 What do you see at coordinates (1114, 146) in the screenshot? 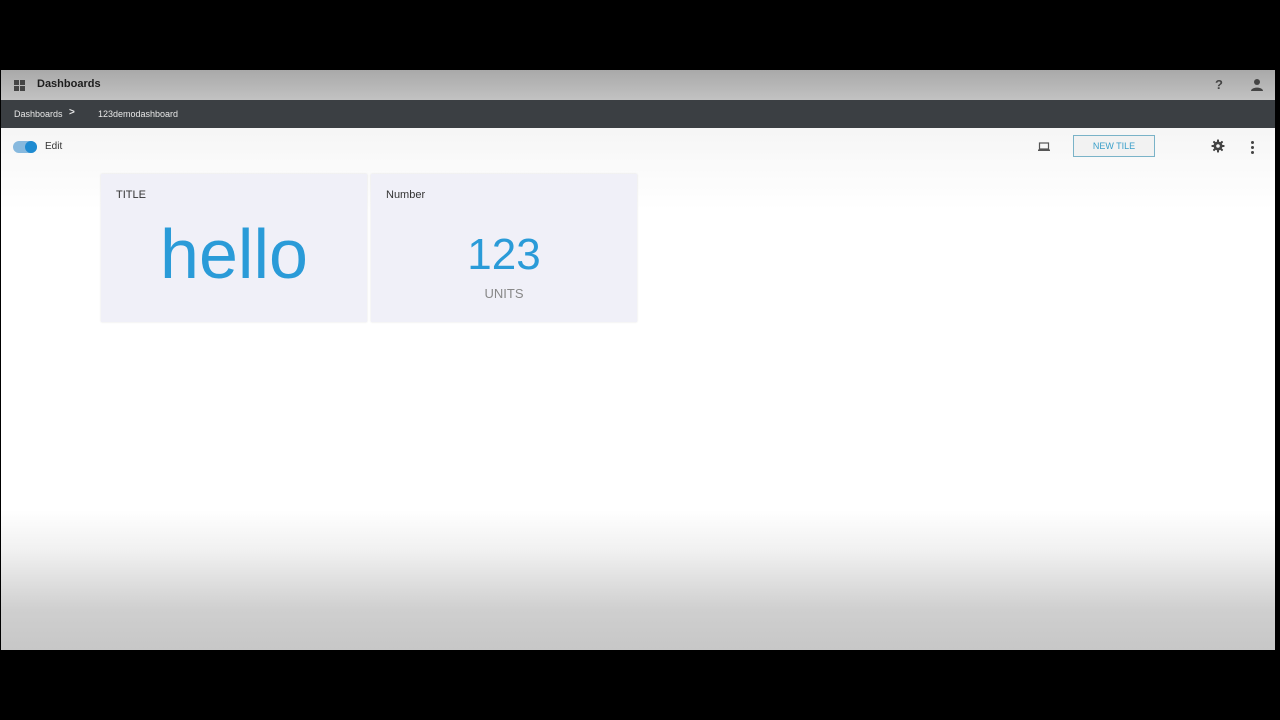
I see `new-tile-button: NEW TILE` at bounding box center [1114, 146].